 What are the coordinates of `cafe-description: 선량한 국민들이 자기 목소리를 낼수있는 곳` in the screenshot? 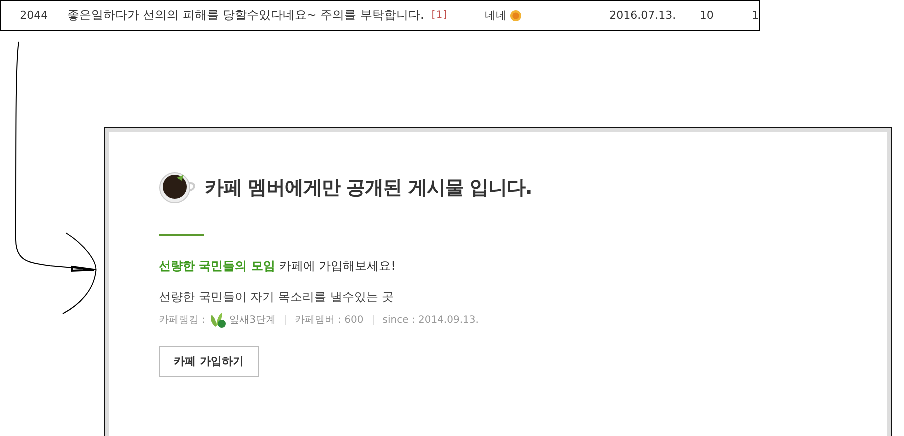 It's located at (277, 297).